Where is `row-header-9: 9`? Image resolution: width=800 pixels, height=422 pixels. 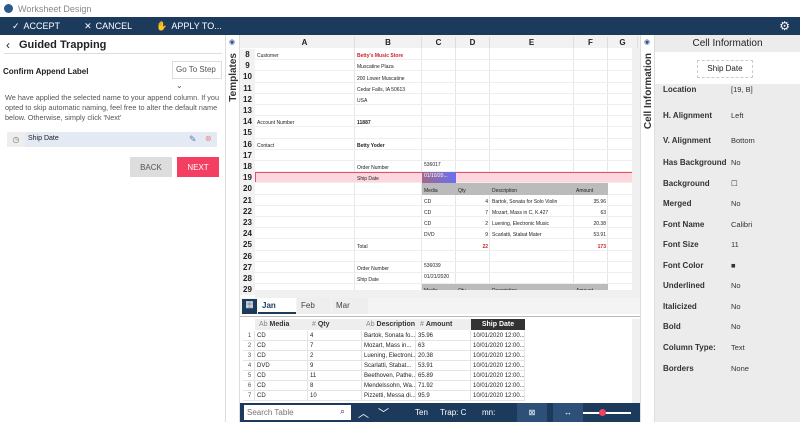 row-header-9: 9 is located at coordinates (247, 66).